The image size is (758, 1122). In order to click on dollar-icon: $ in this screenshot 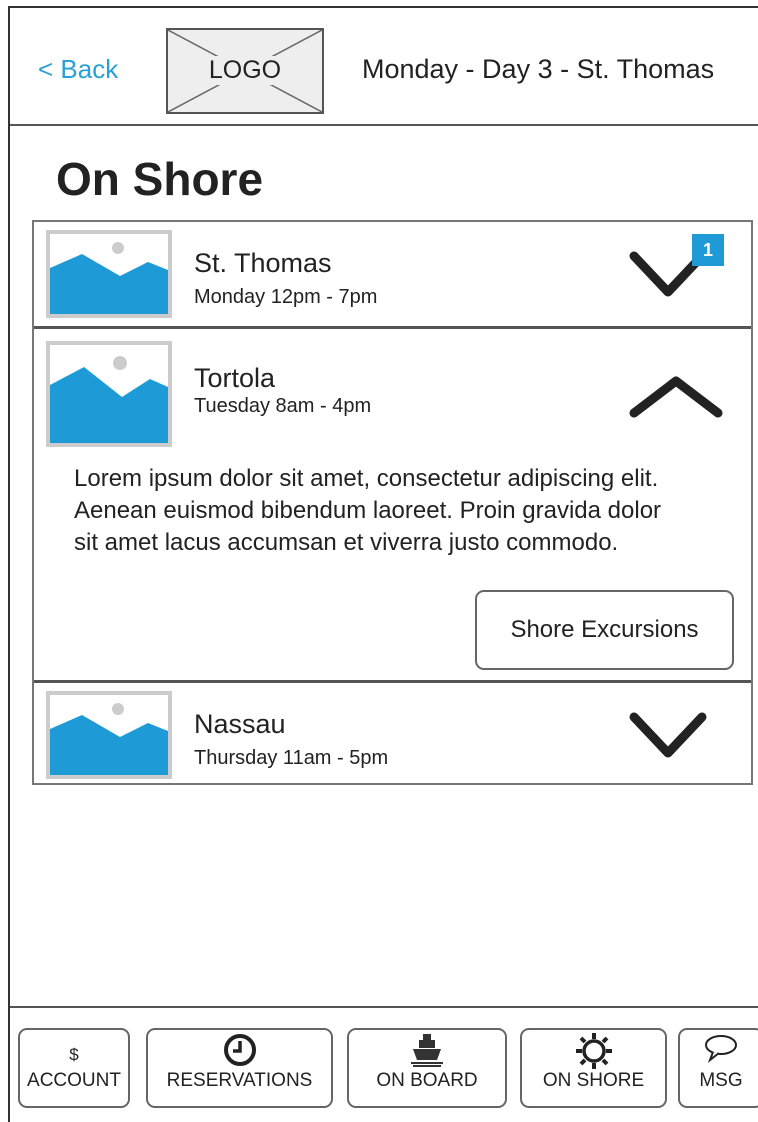, I will do `click(74, 1054)`.